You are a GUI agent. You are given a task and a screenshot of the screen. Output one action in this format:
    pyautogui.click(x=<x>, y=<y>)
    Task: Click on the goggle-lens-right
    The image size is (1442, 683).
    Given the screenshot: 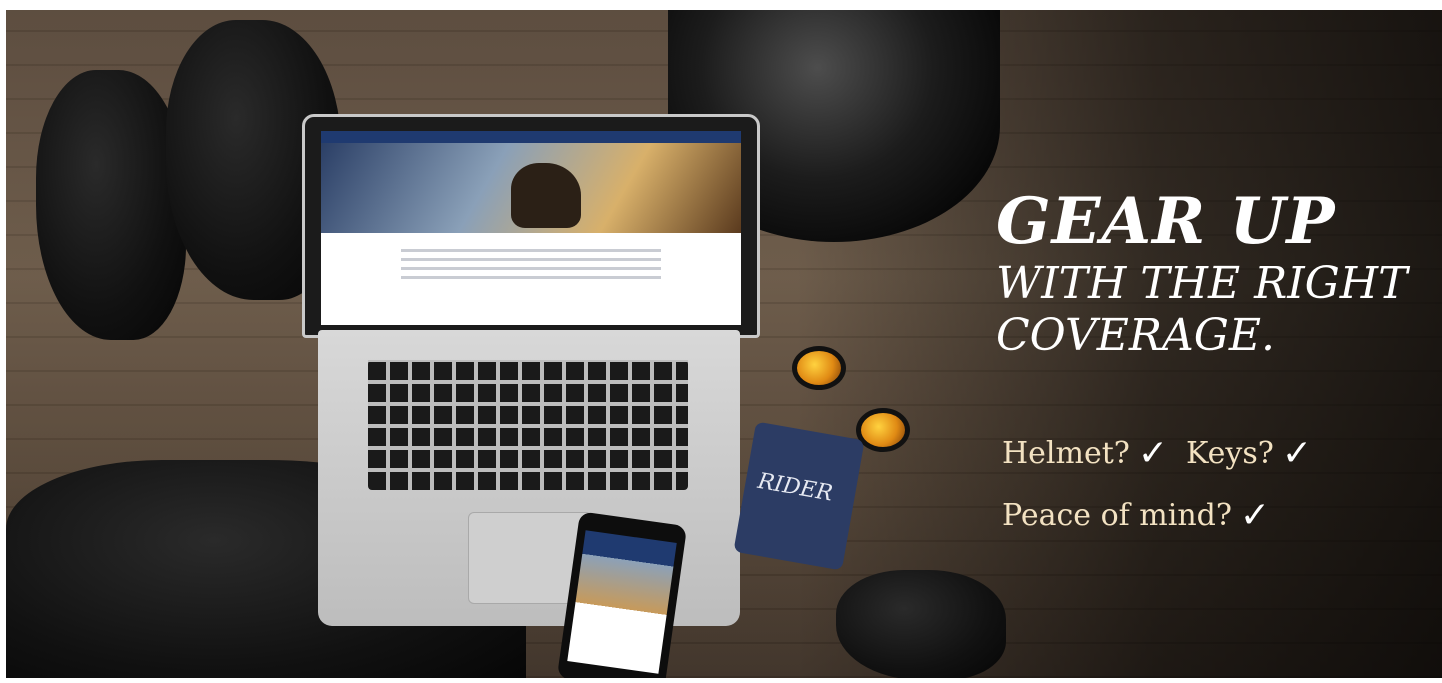 What is the action you would take?
    pyautogui.click(x=883, y=430)
    